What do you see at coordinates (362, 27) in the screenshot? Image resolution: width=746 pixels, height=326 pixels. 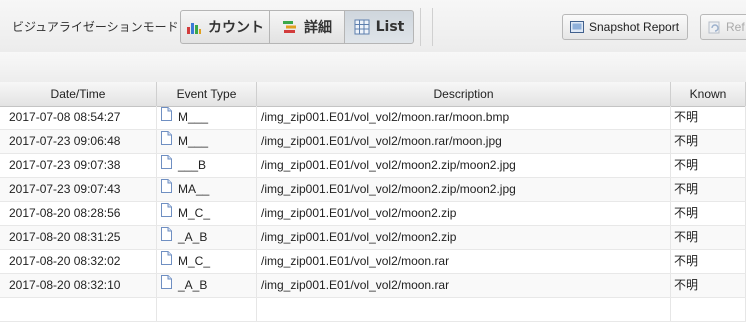 I see `table-icon` at bounding box center [362, 27].